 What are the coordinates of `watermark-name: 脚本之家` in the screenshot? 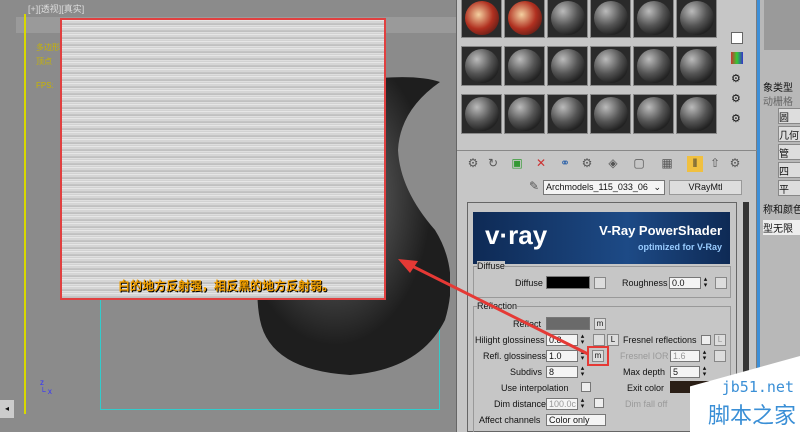 It's located at (751, 415).